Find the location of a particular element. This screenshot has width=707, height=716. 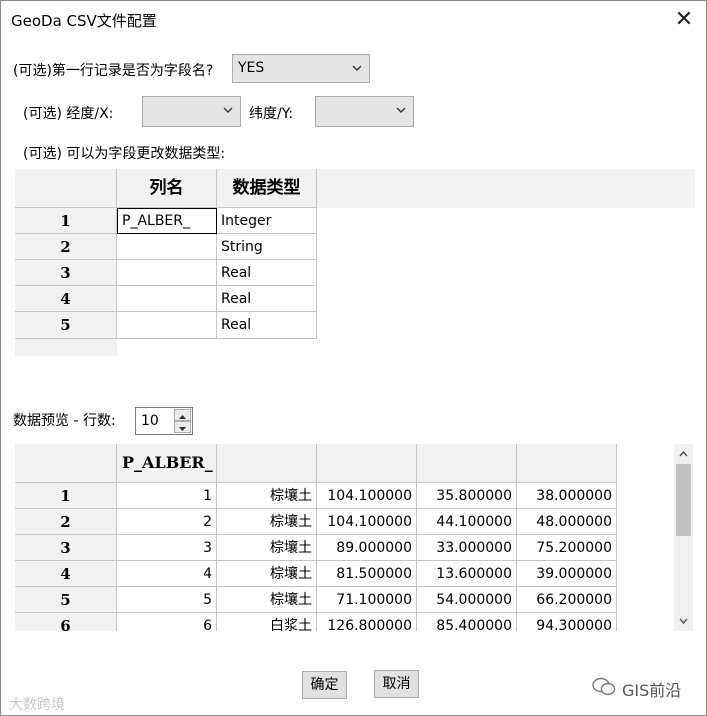

preview-cell: 66.200000 is located at coordinates (567, 600).